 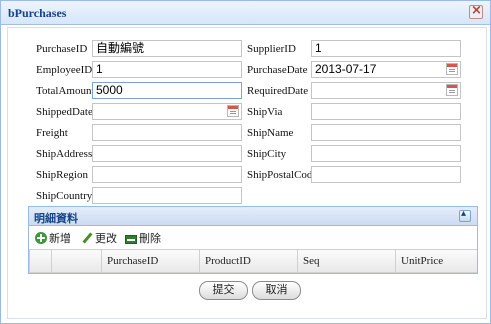 What do you see at coordinates (150, 239) in the screenshot?
I see `delete-label: 刪除` at bounding box center [150, 239].